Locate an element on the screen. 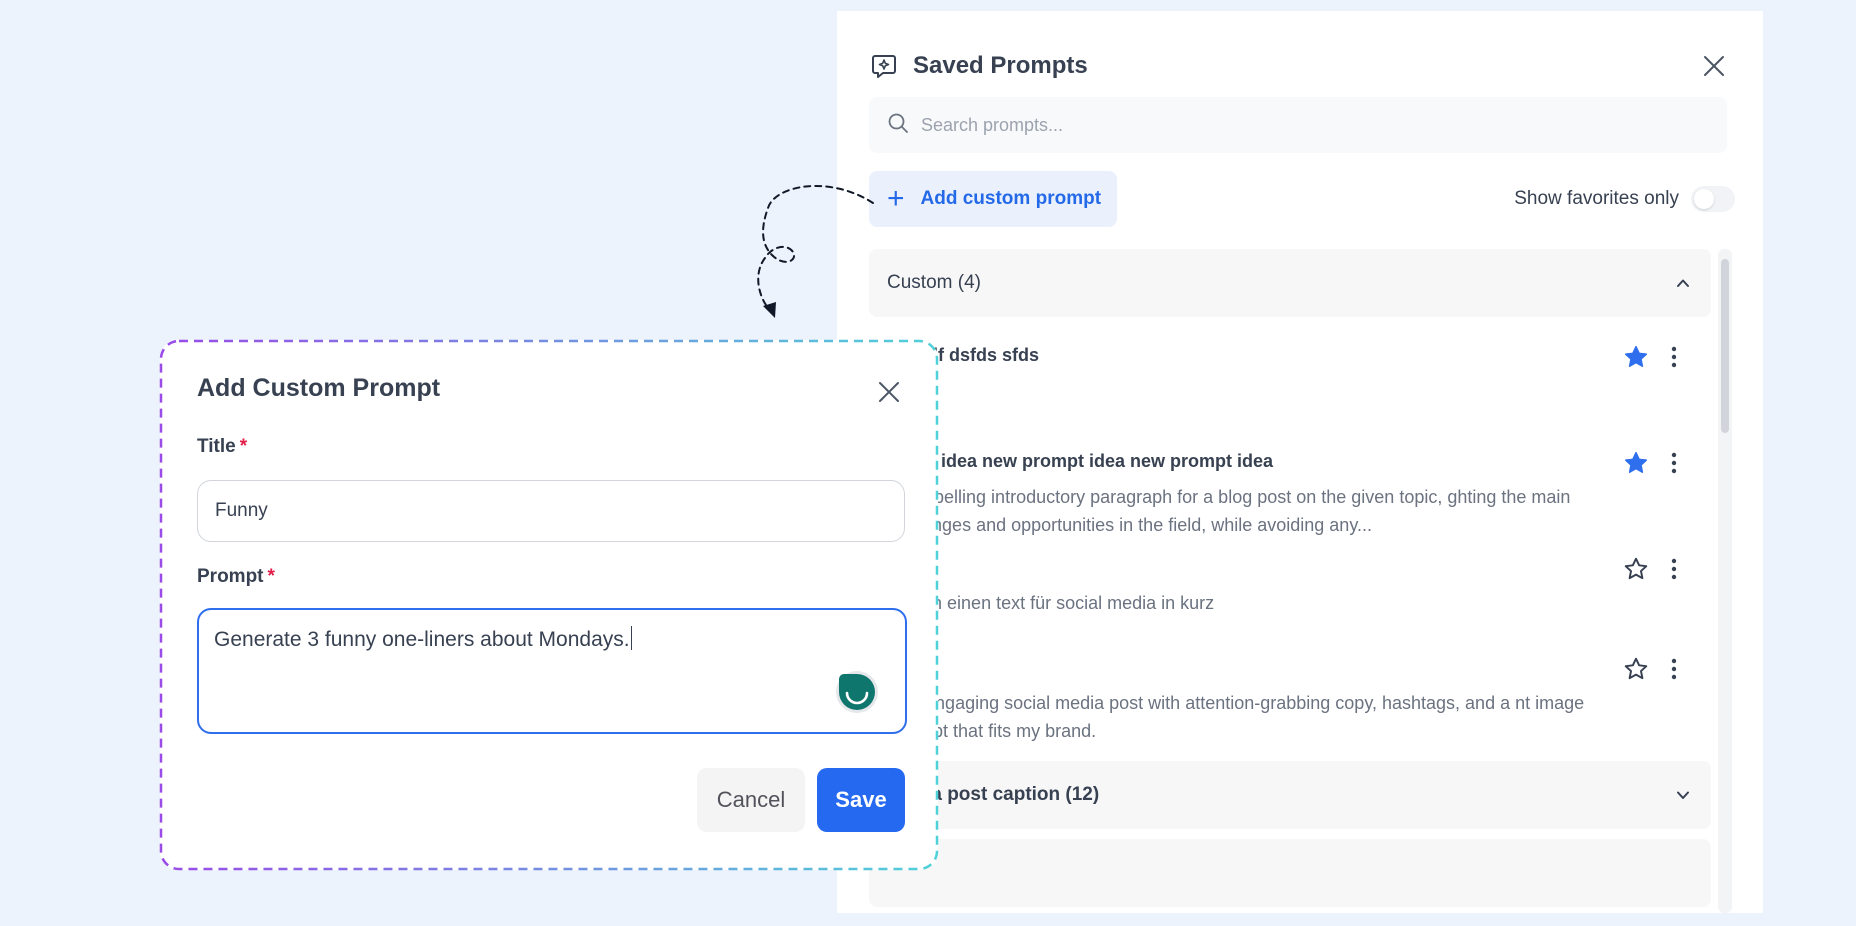  scrollbar is located at coordinates (1725, 581).